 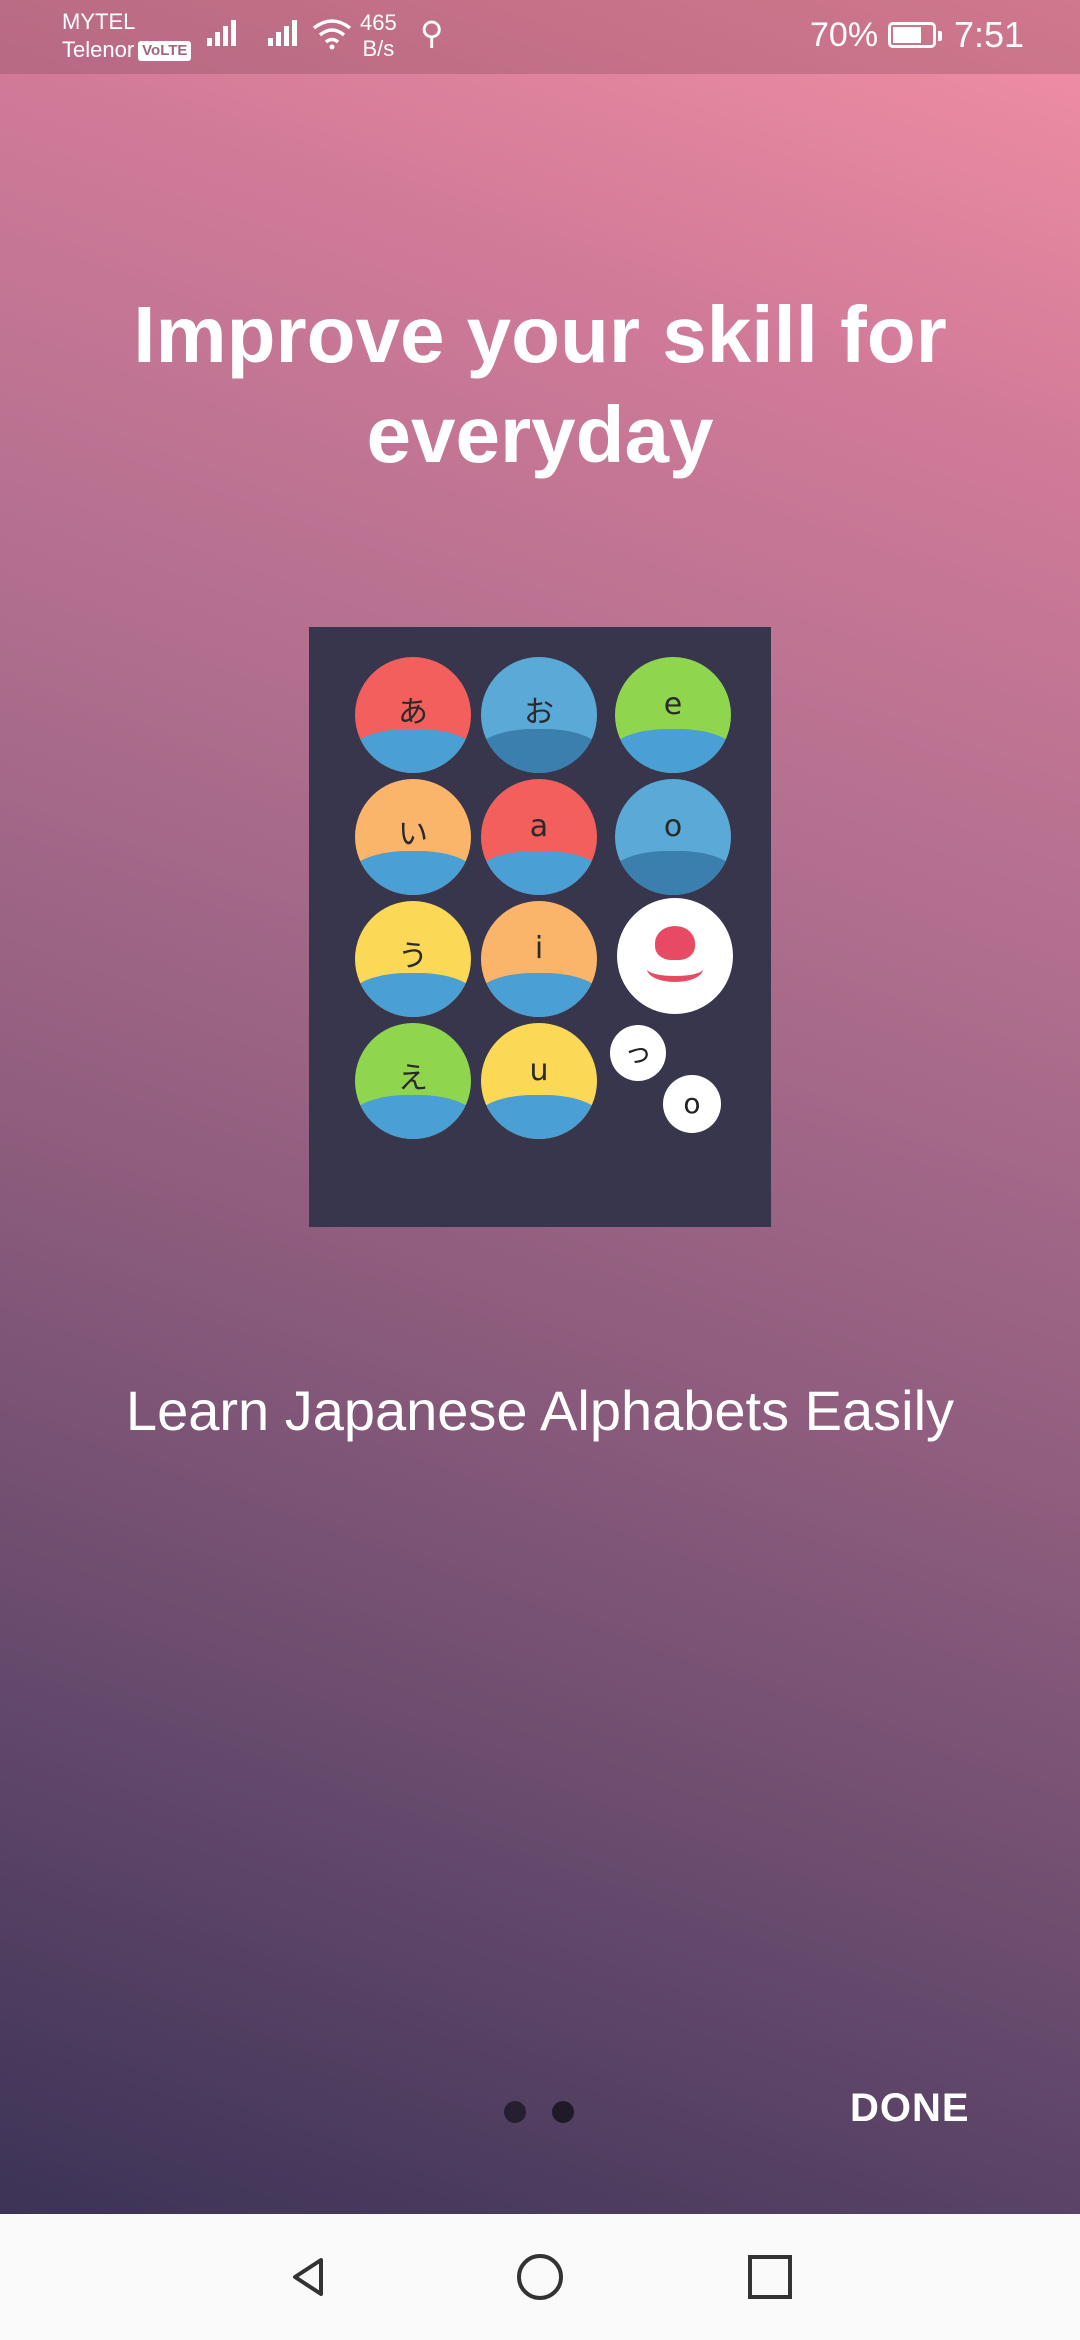 I want to click on small-bubble: o, so click(x=692, y=1104).